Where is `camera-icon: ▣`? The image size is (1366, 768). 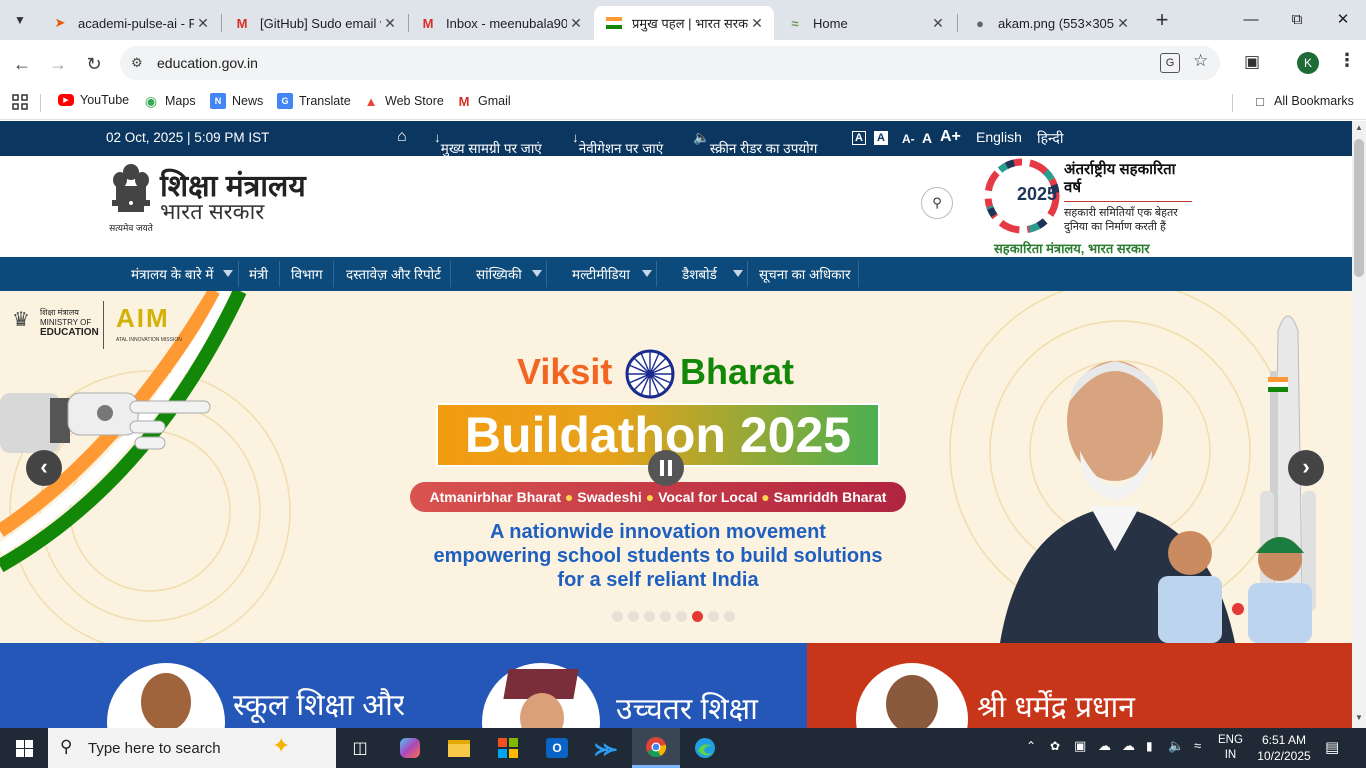
camera-icon: ▣ is located at coordinates (1080, 746).